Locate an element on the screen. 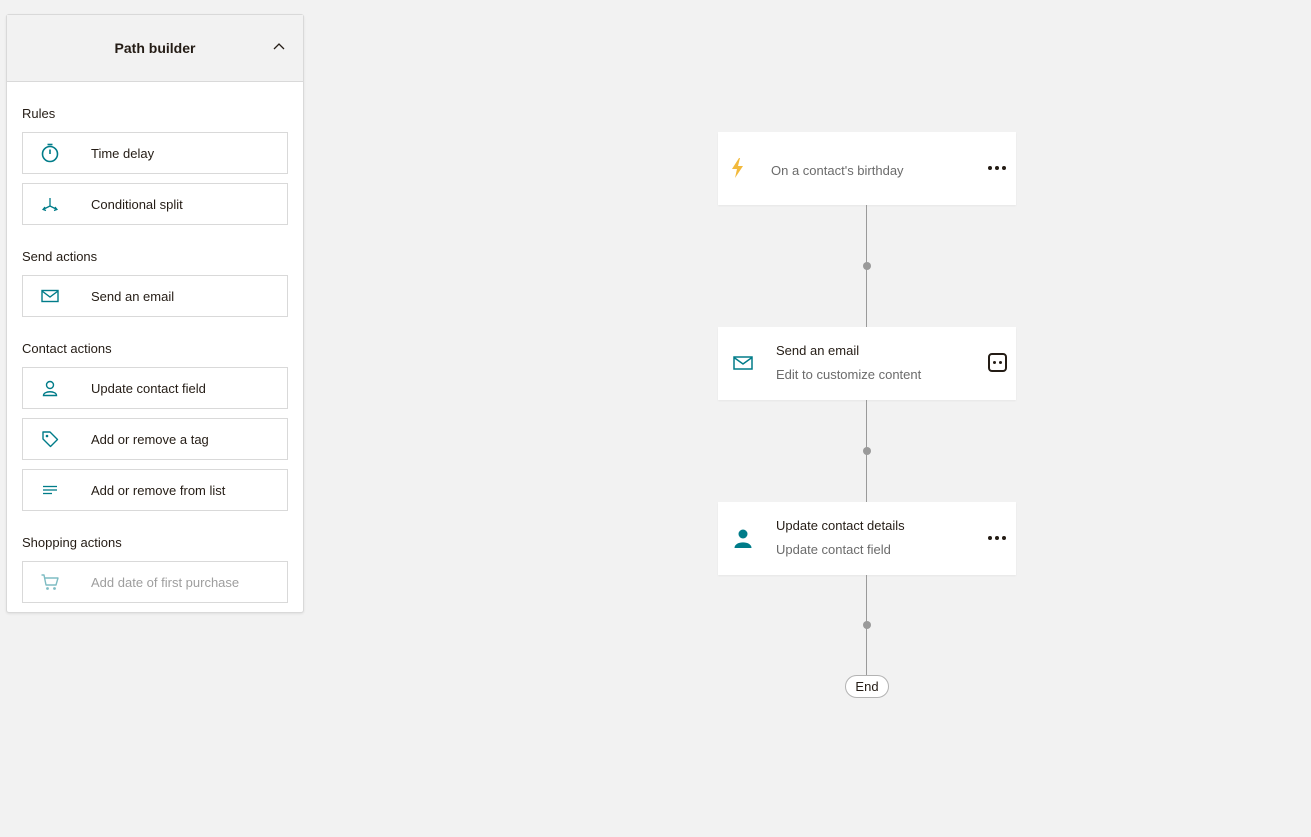 The height and width of the screenshot is (837, 1311). contact-step-title: Update contact details is located at coordinates (840, 525).